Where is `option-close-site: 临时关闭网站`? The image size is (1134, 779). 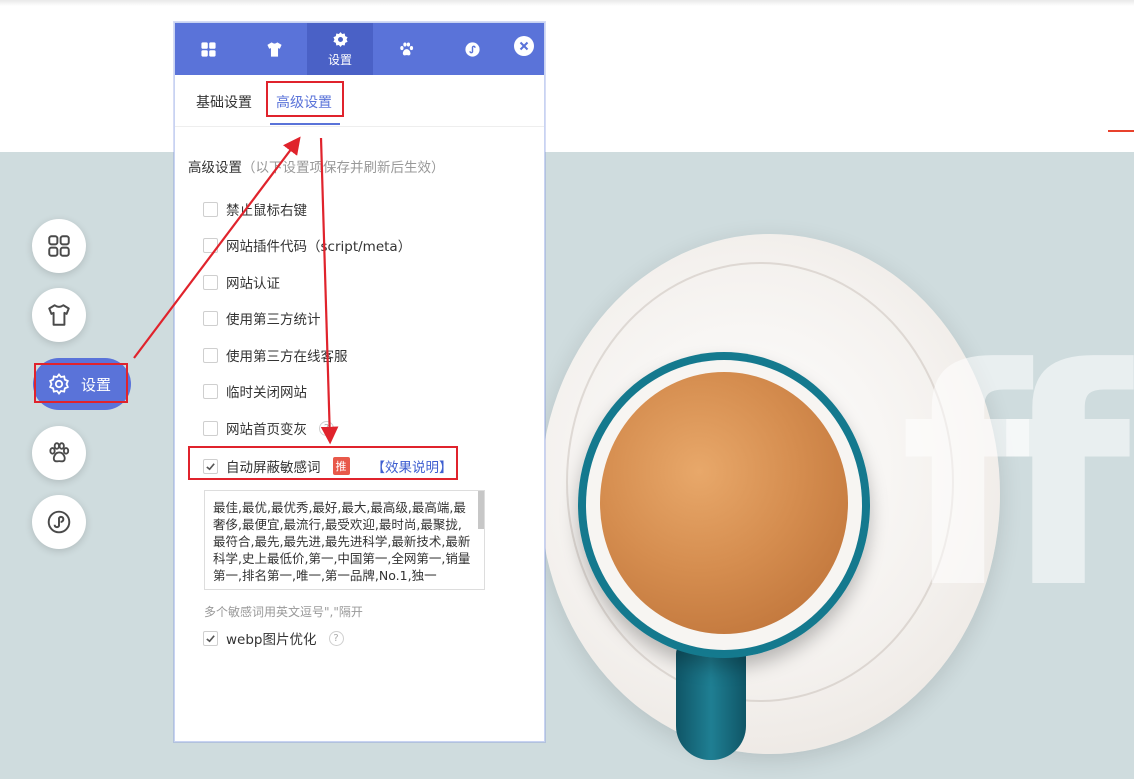
option-close-site: 临时关闭网站 is located at coordinates (255, 391).